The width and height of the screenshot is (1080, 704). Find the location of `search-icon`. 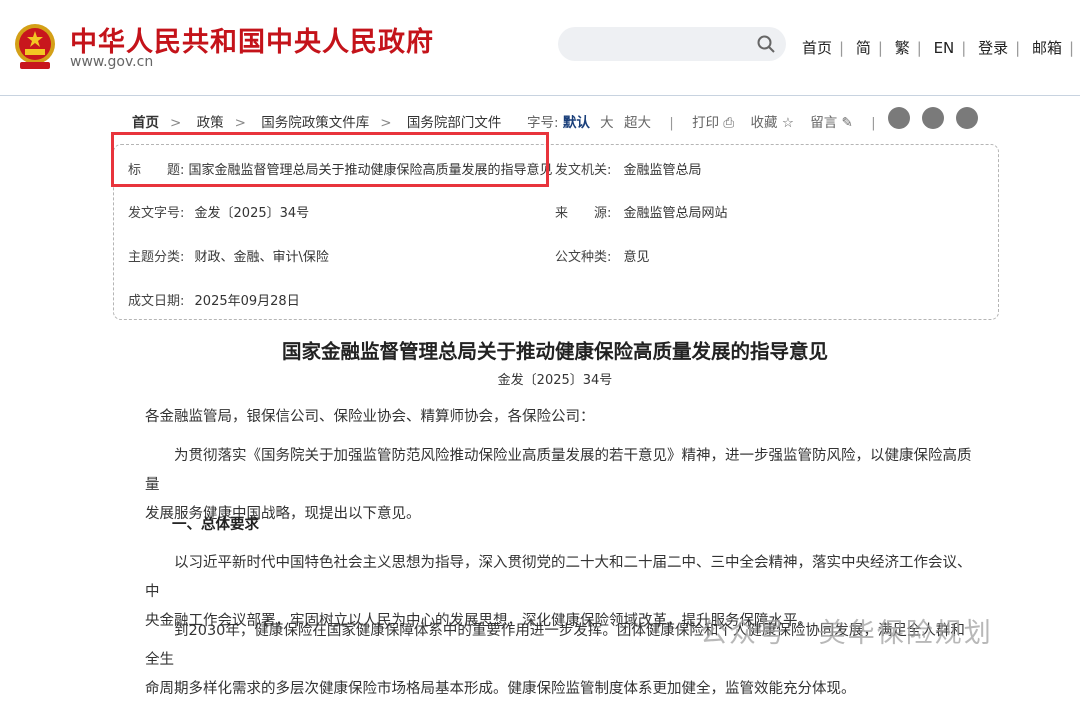

search-icon is located at coordinates (766, 44).